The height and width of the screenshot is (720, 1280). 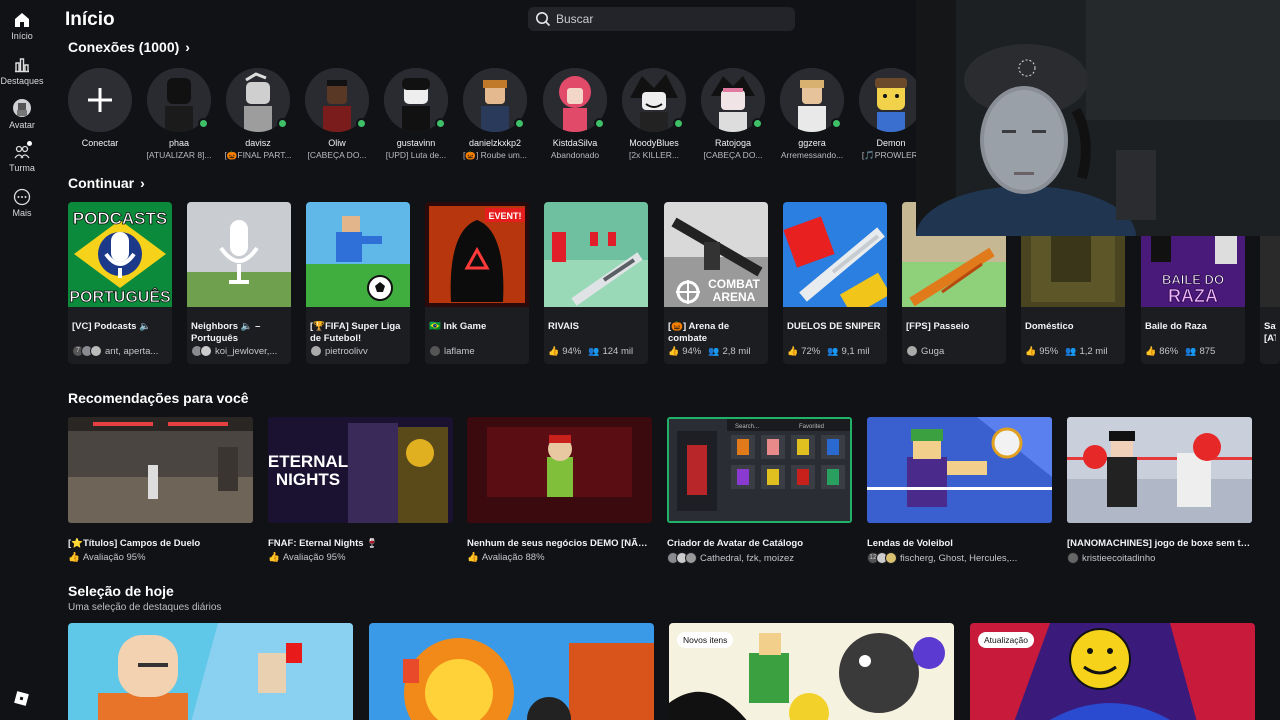 I want to click on notification-dot, so click(x=29, y=143).